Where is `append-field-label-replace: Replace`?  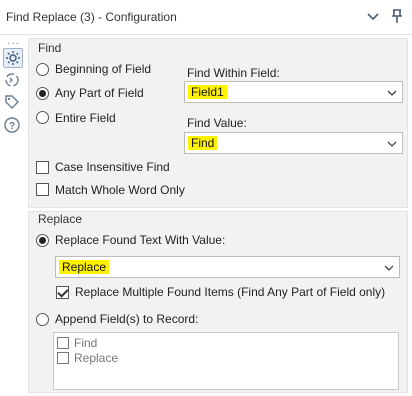
append-field-label-replace: Replace is located at coordinates (96, 358).